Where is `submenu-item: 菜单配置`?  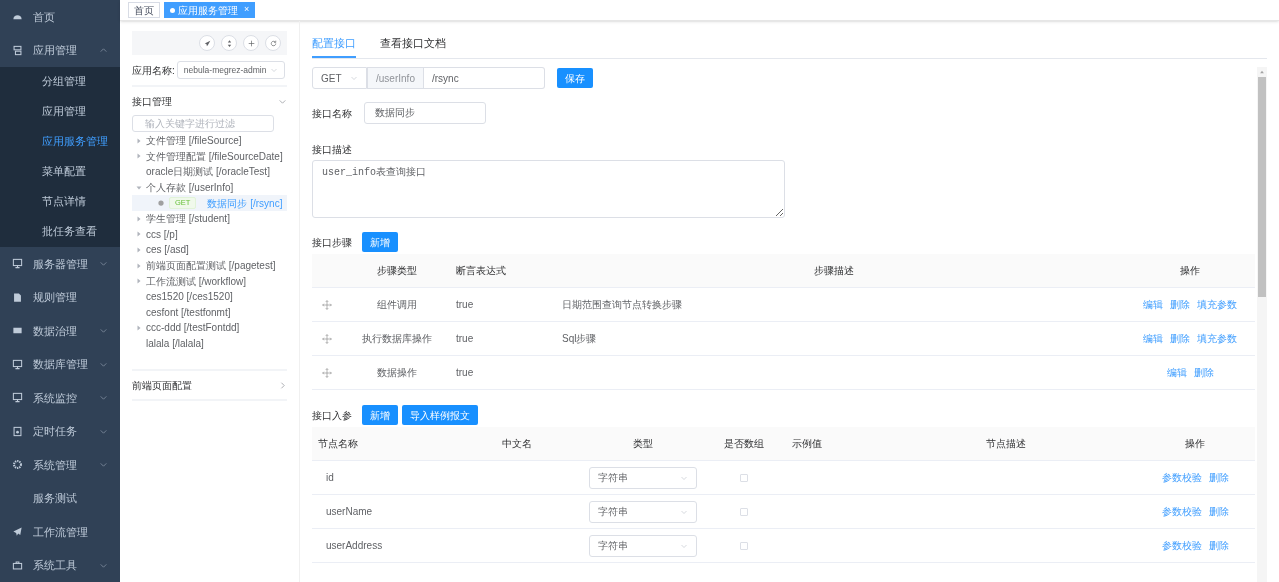 submenu-item: 菜单配置 is located at coordinates (60, 172).